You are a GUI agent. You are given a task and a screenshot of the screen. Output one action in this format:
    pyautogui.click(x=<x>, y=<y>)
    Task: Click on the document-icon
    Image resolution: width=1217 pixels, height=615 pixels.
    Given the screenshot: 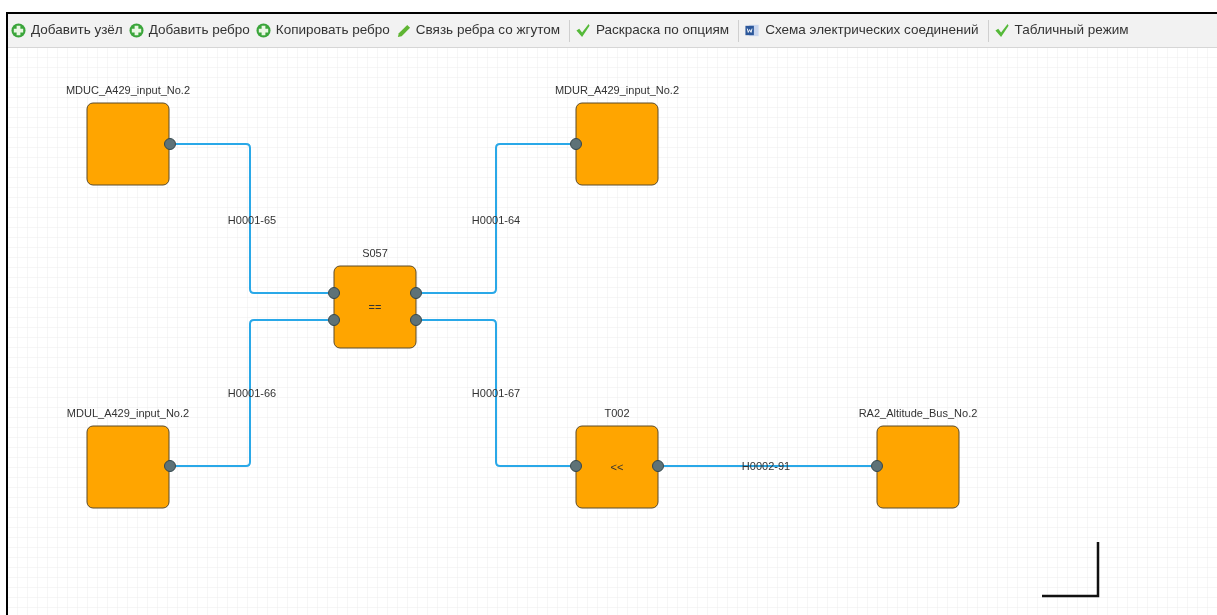 What is the action you would take?
    pyautogui.click(x=752, y=30)
    